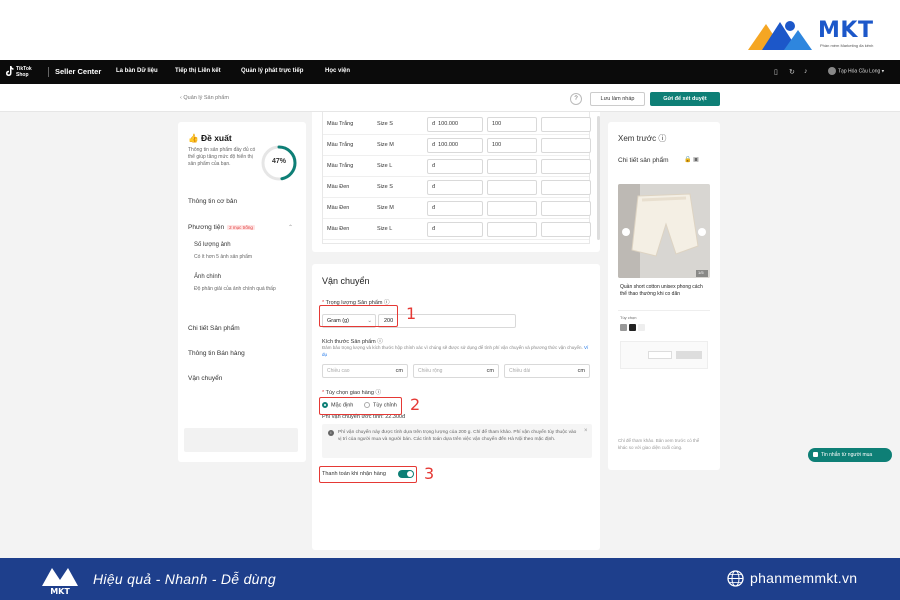  I want to click on brand-logo: MKT Phần mềm Marketing đa kênh, so click(823, 34).